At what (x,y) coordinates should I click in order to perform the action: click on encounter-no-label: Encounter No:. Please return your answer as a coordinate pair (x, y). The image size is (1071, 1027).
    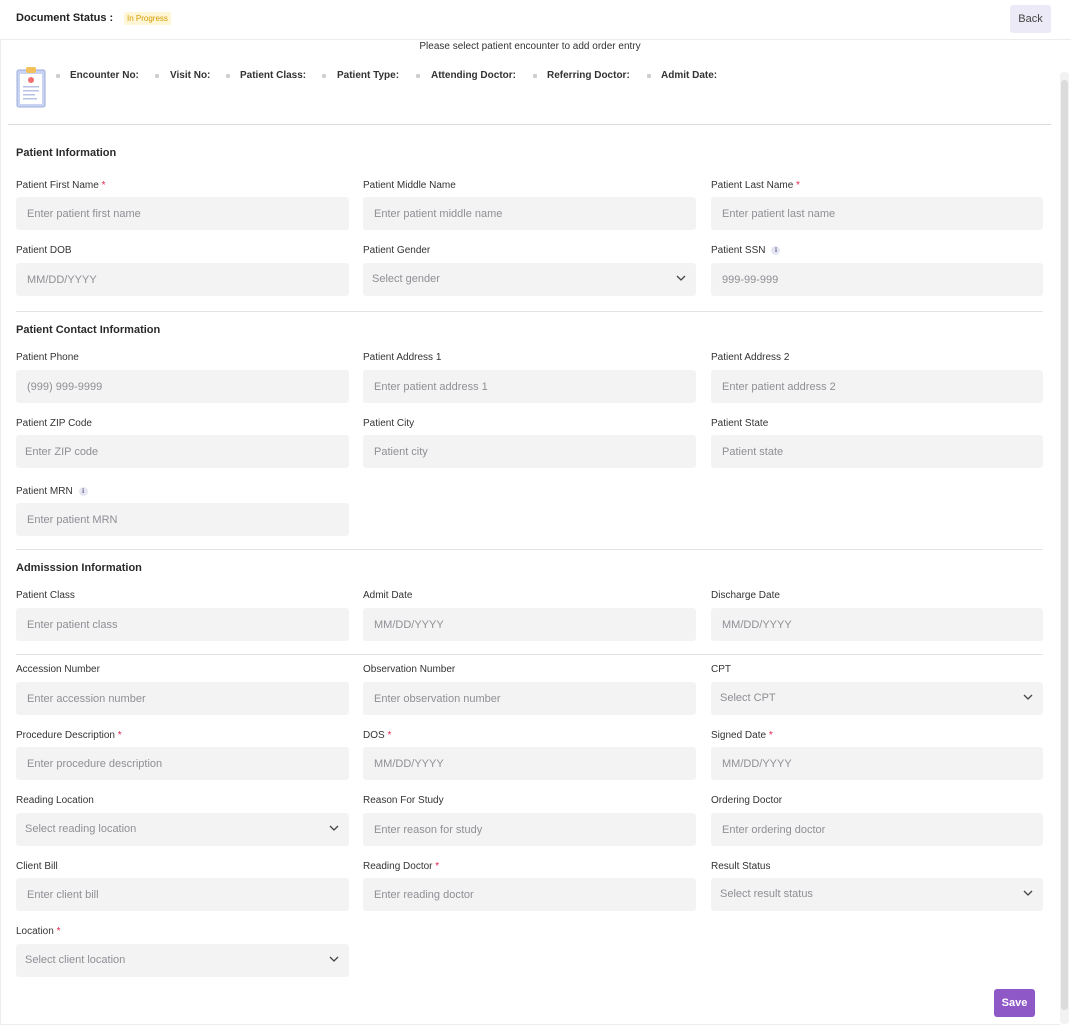
    Looking at the image, I should click on (104, 75).